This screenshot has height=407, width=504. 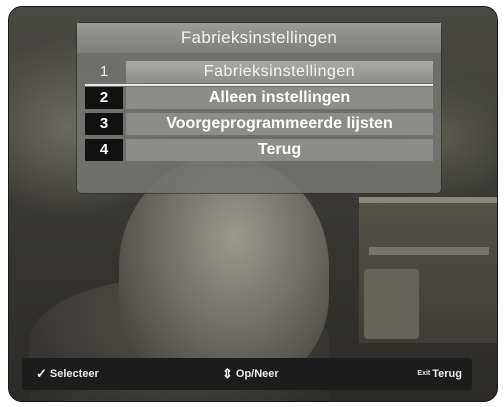 I want to click on menu-title: Fabrieksinstellingen, so click(x=259, y=38).